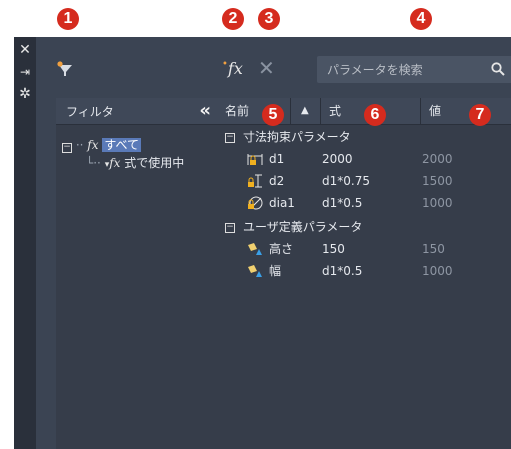 This screenshot has width=511, height=449. I want to click on group-row-user-parameters: − ユーザ定義パラメータ, so click(364, 227).